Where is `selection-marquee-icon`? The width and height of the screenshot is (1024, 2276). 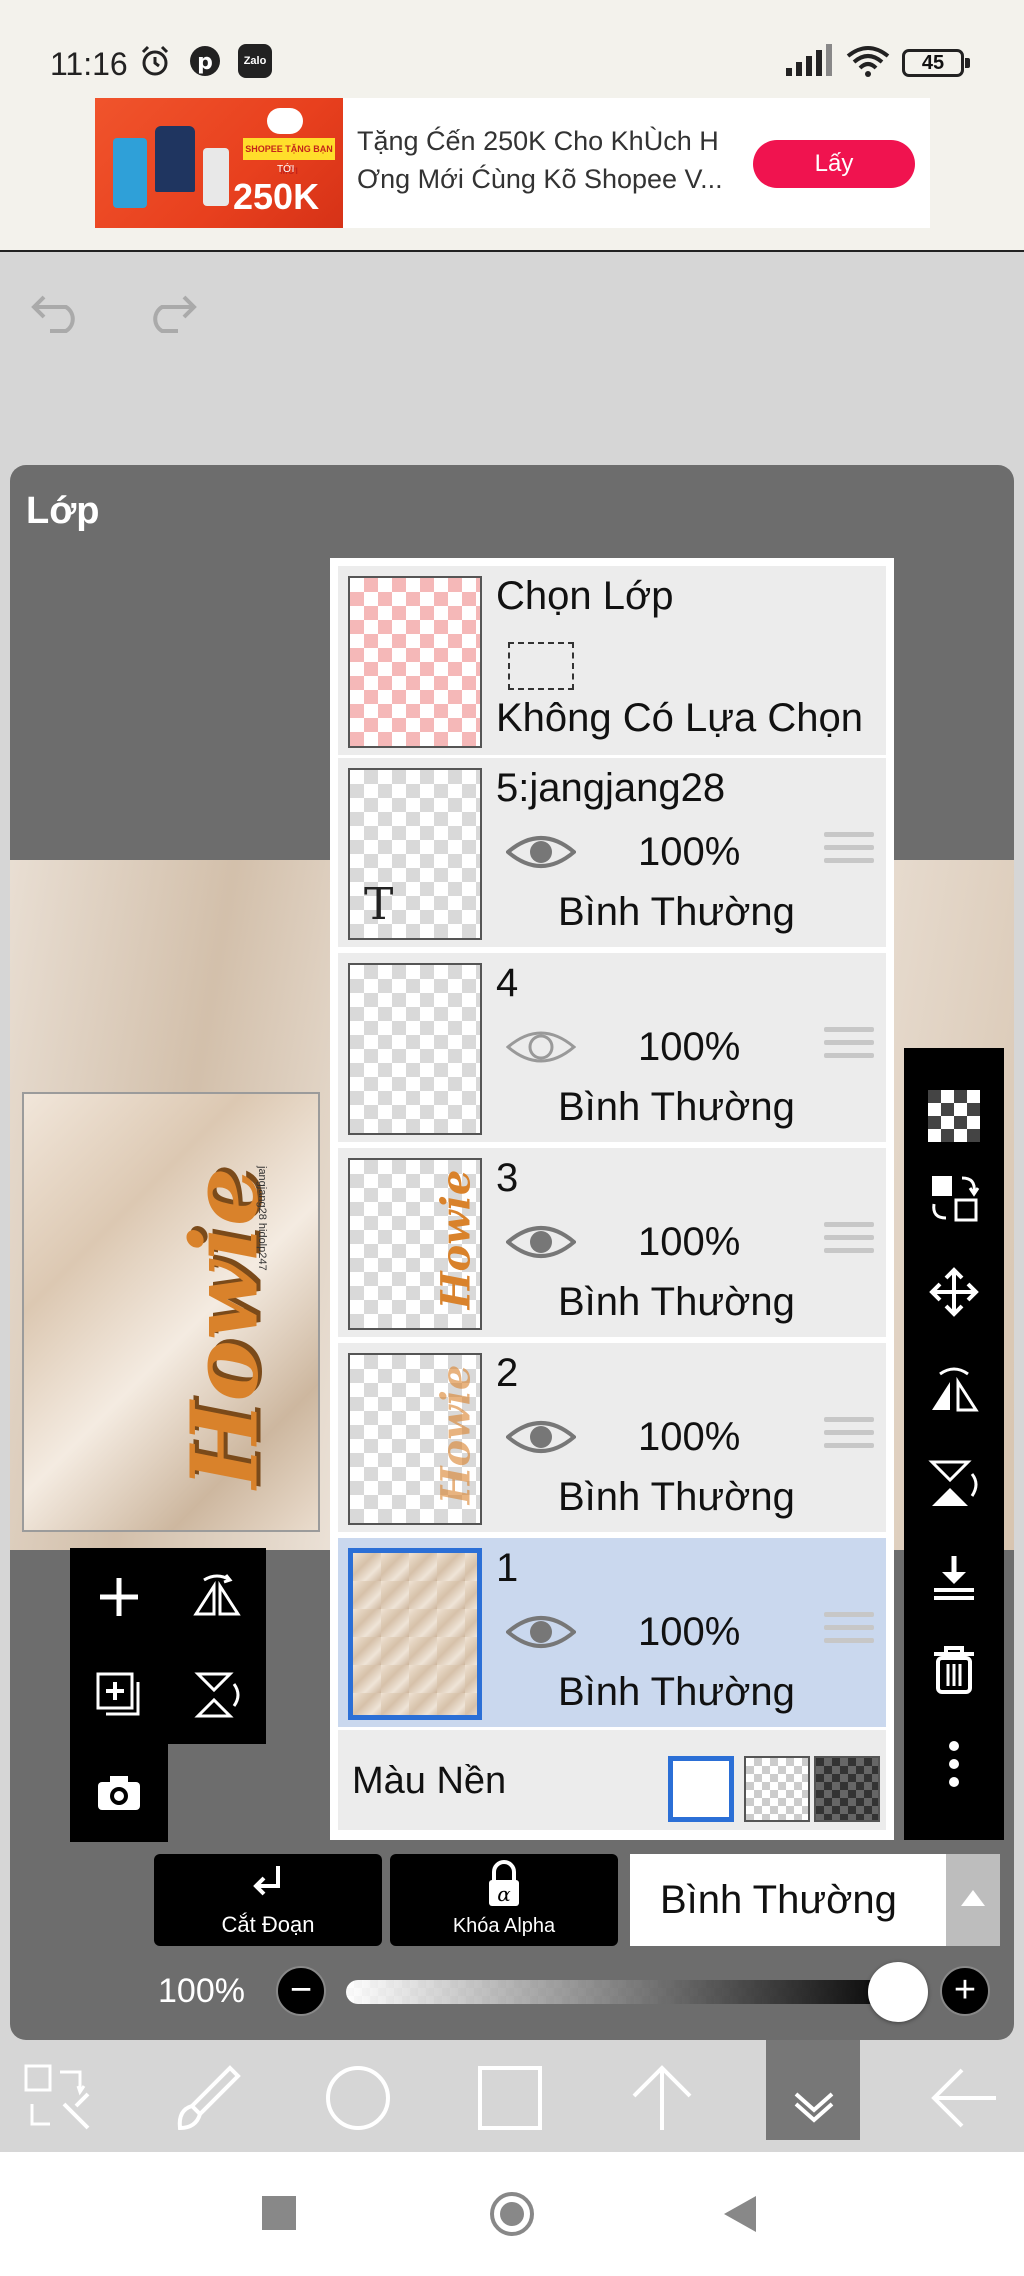 selection-marquee-icon is located at coordinates (541, 666).